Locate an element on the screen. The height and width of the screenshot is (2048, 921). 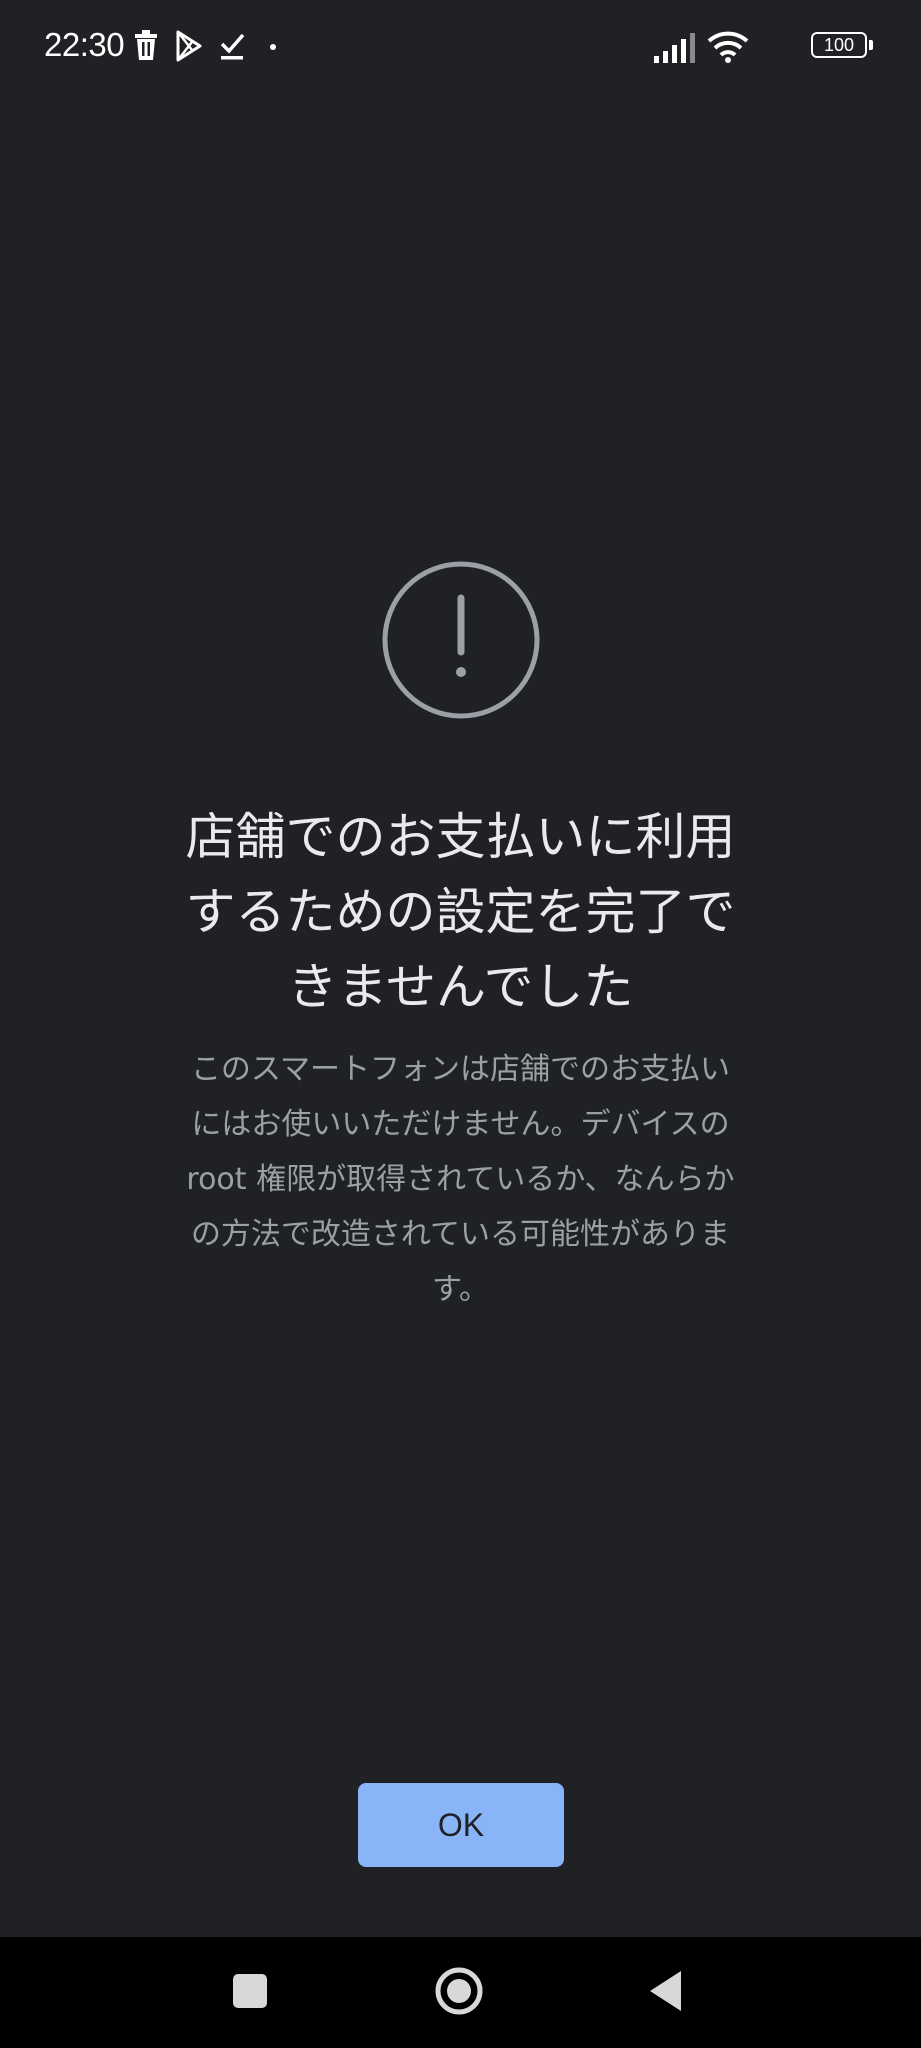
back-triangle-icon is located at coordinates (666, 1991).